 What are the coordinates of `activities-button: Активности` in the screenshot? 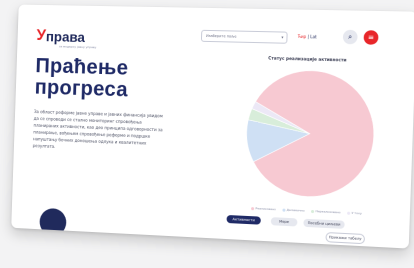 It's located at (243, 220).